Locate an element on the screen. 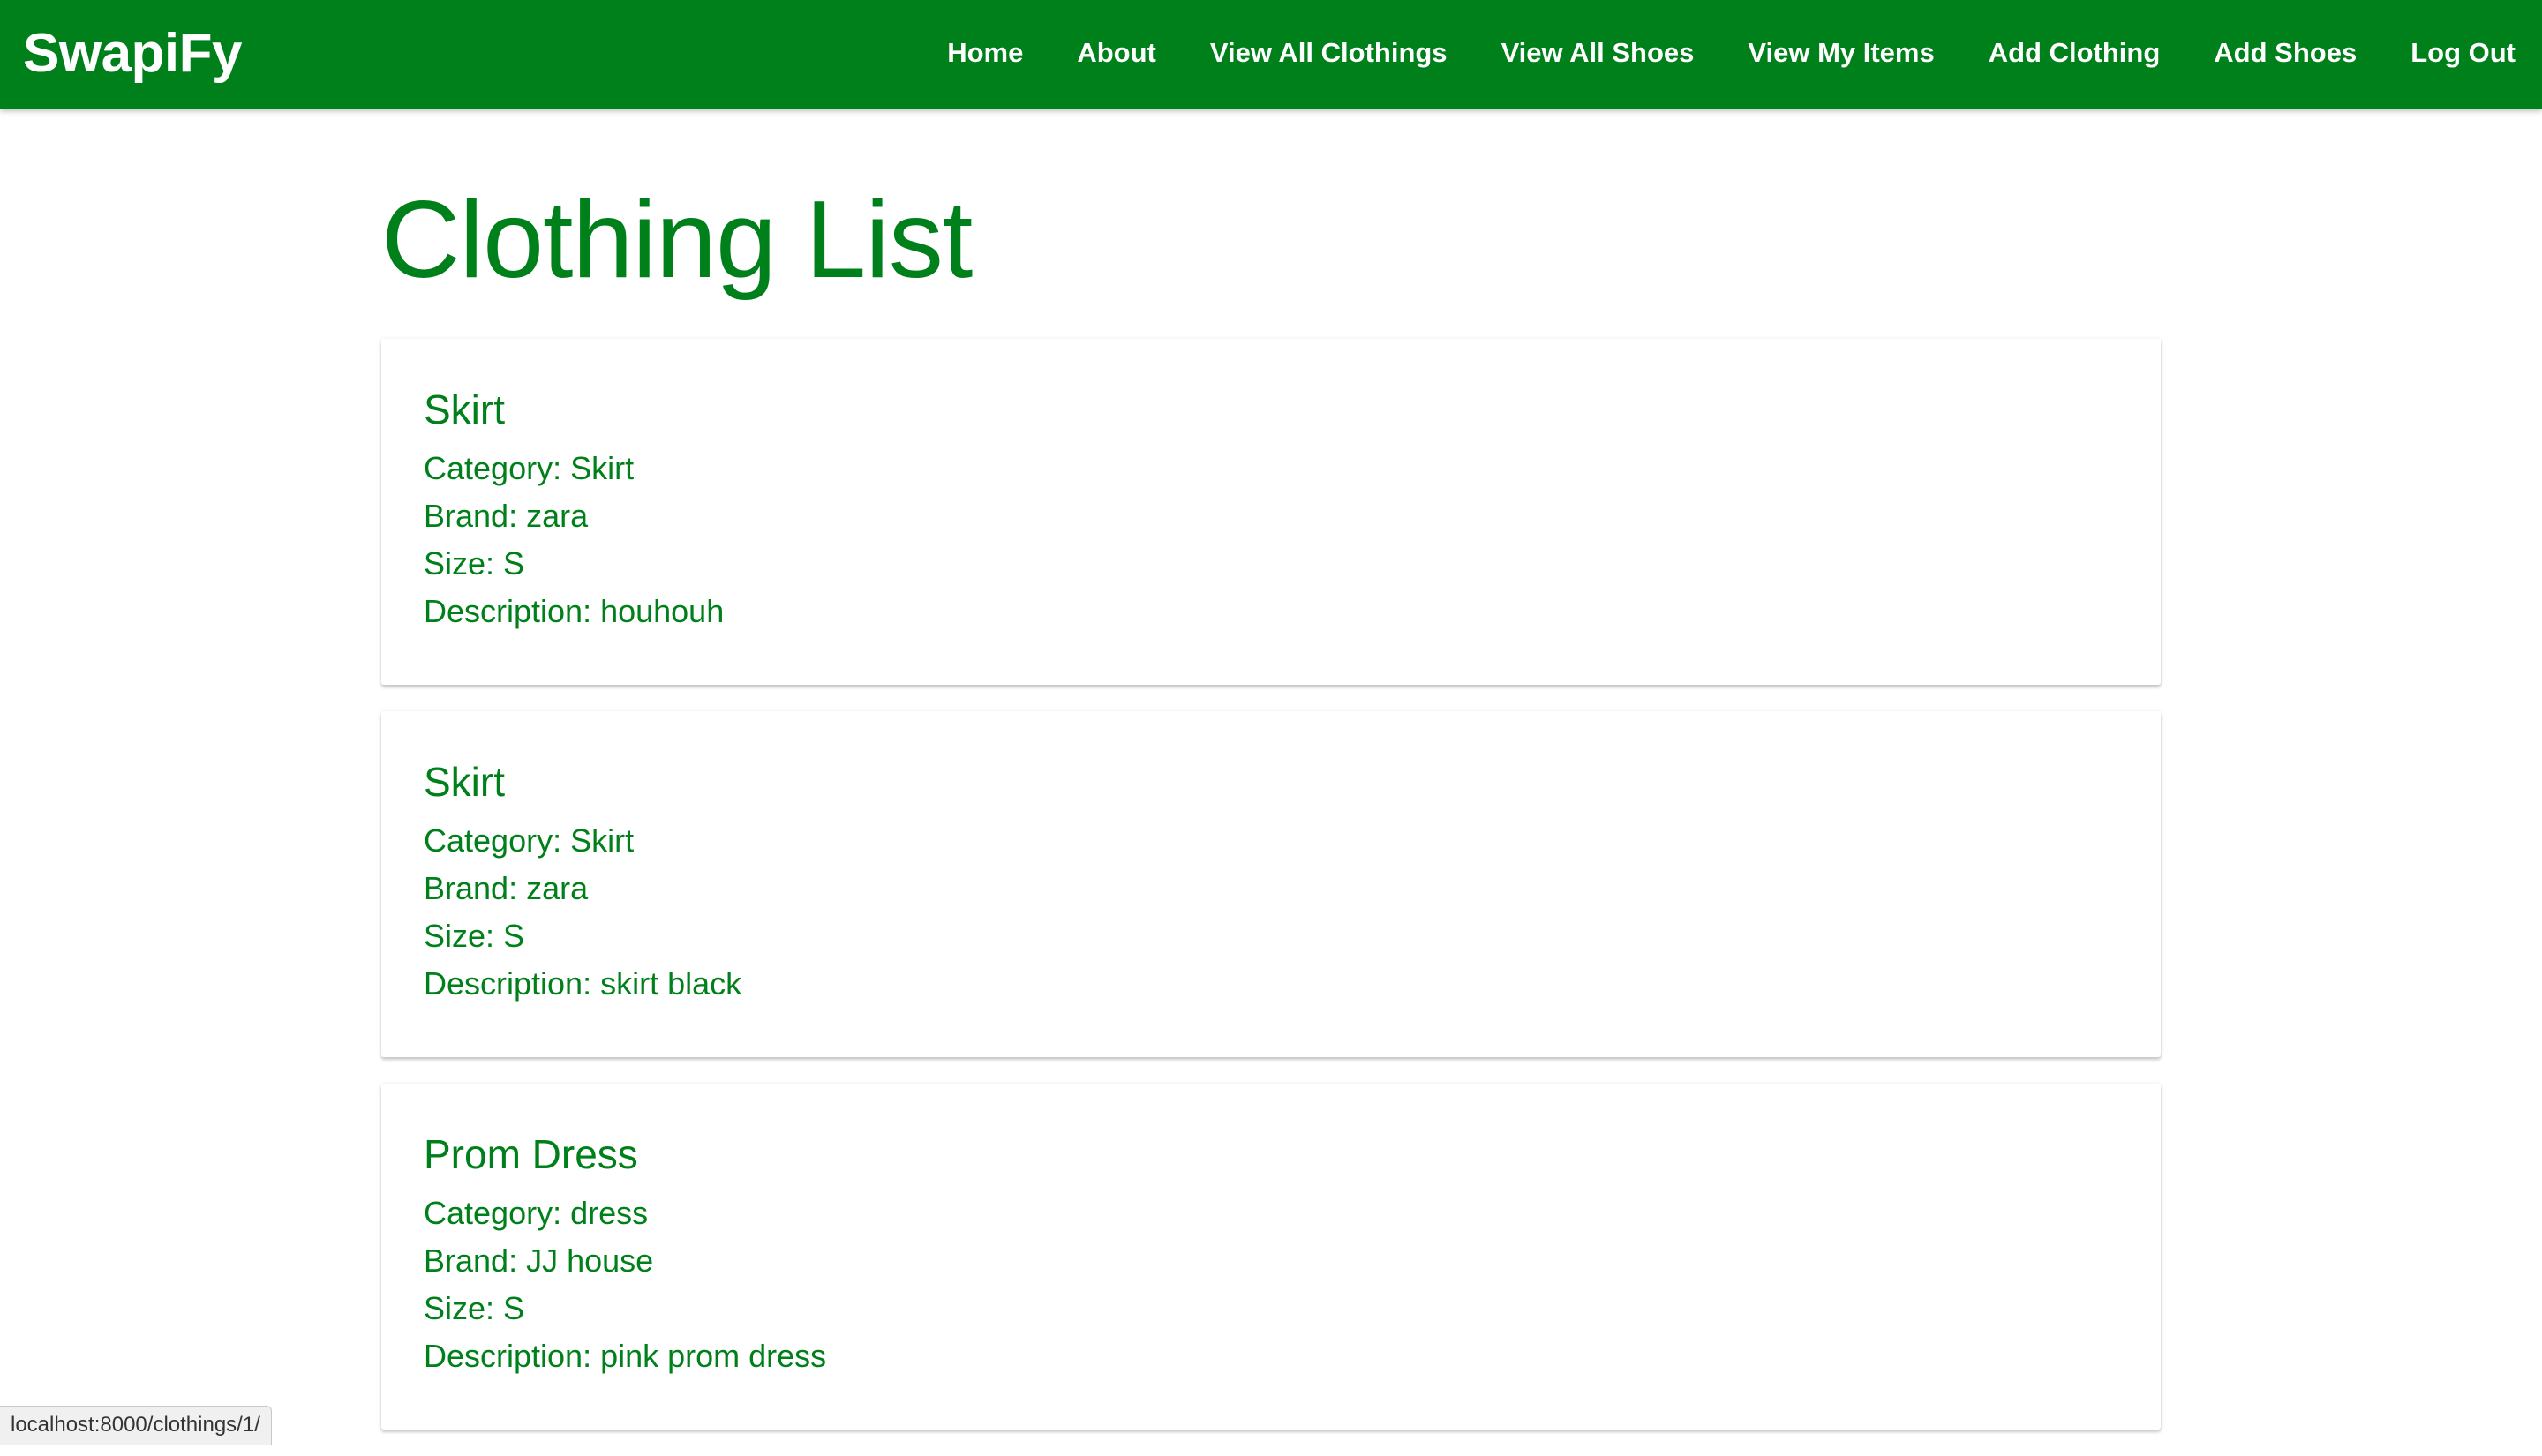 This screenshot has width=2542, height=1456. clothing-description: Description: houhouh is located at coordinates (1271, 611).